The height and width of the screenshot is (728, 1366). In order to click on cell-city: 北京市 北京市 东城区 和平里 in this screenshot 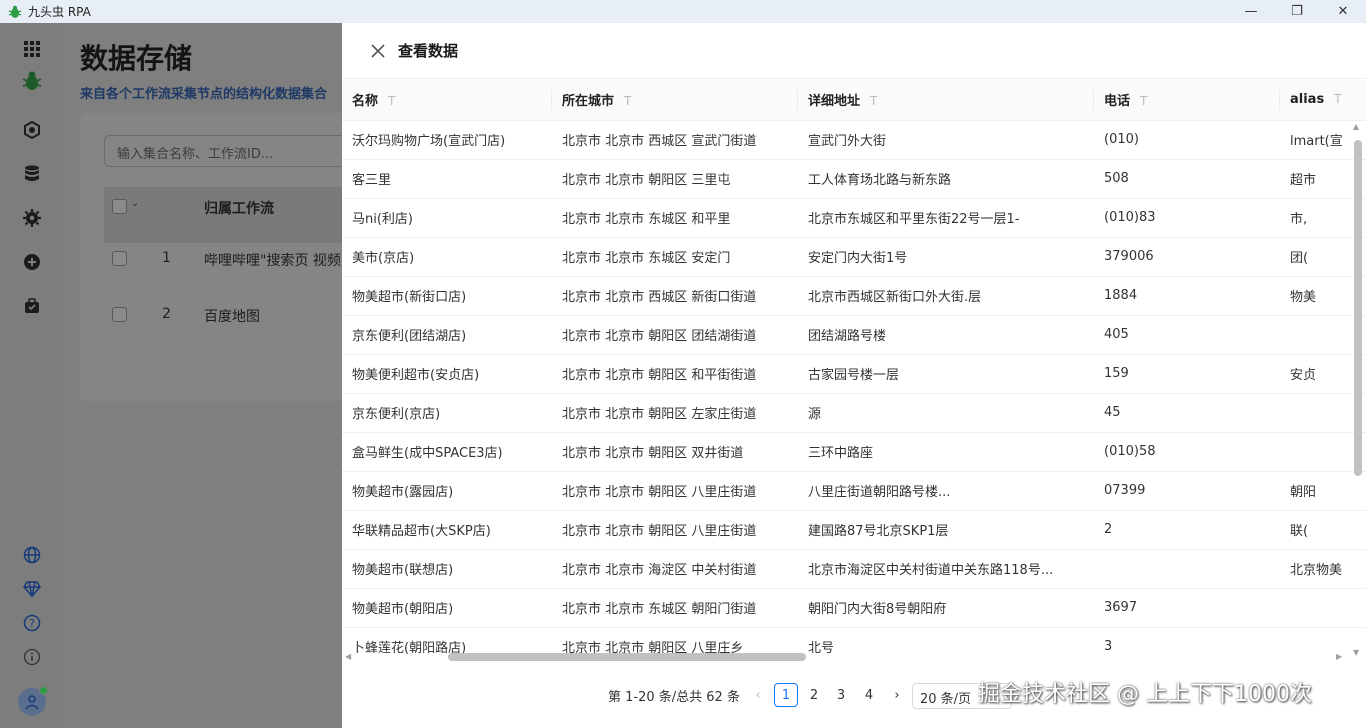, I will do `click(675, 218)`.